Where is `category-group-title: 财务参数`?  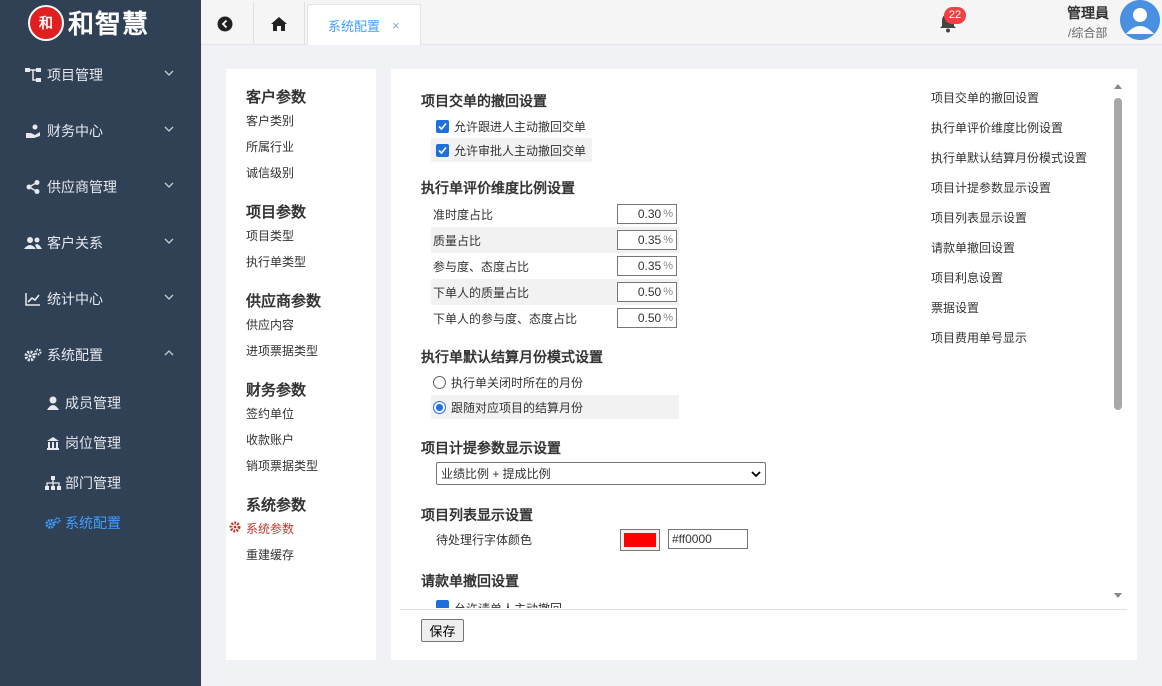
category-group-title: 财务参数 is located at coordinates (276, 390).